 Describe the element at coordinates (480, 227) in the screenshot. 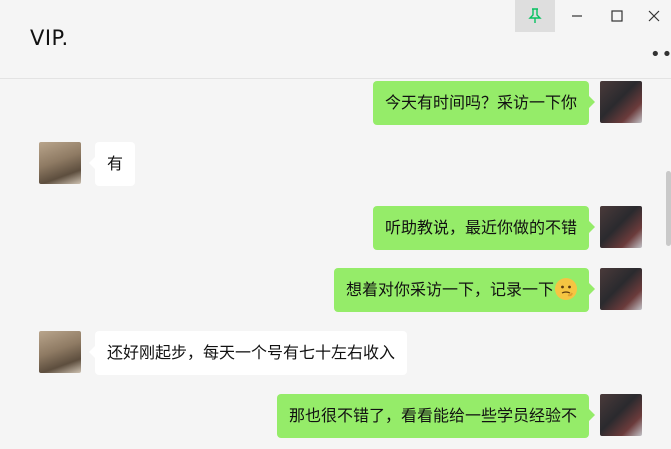

I see `message-text: 听助教说，最近你做的不错` at that location.